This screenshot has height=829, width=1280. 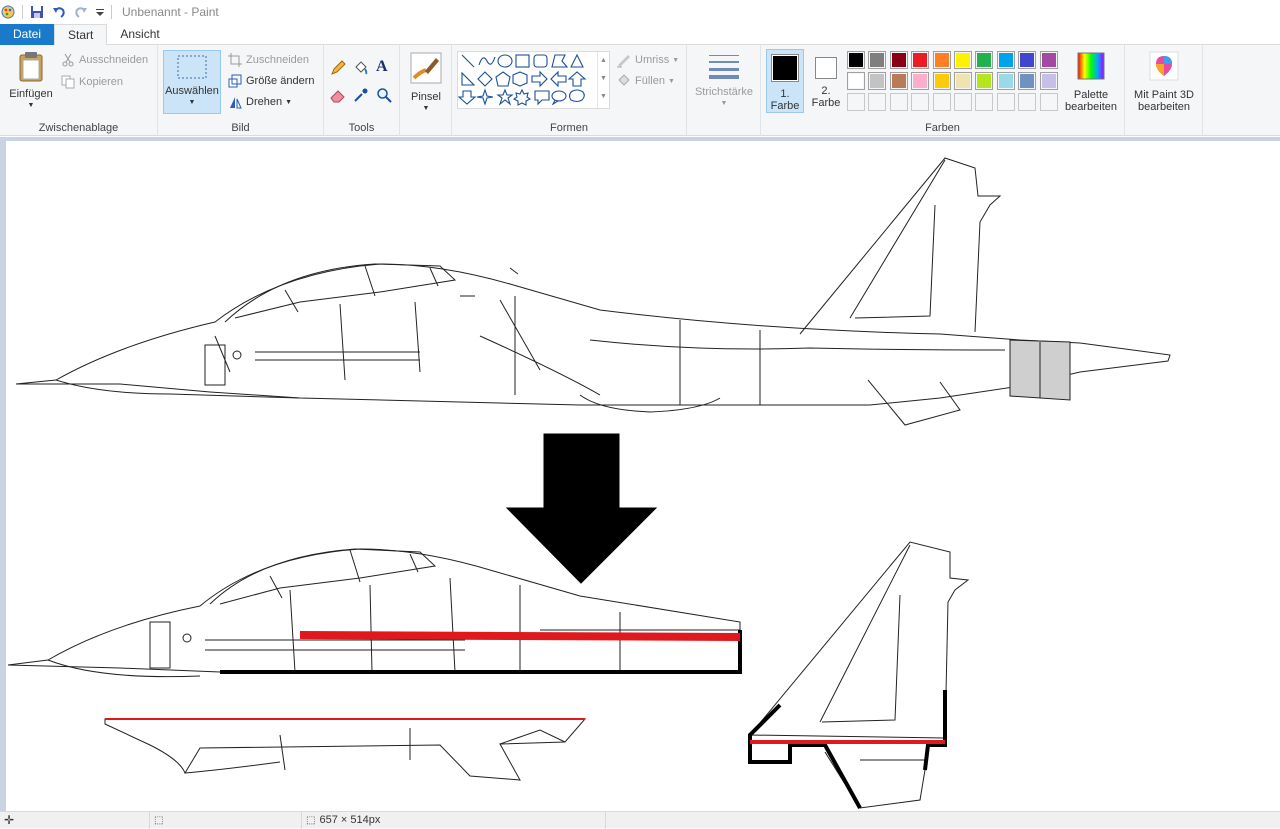 What do you see at coordinates (8, 12) in the screenshot?
I see `paint-app-icon` at bounding box center [8, 12].